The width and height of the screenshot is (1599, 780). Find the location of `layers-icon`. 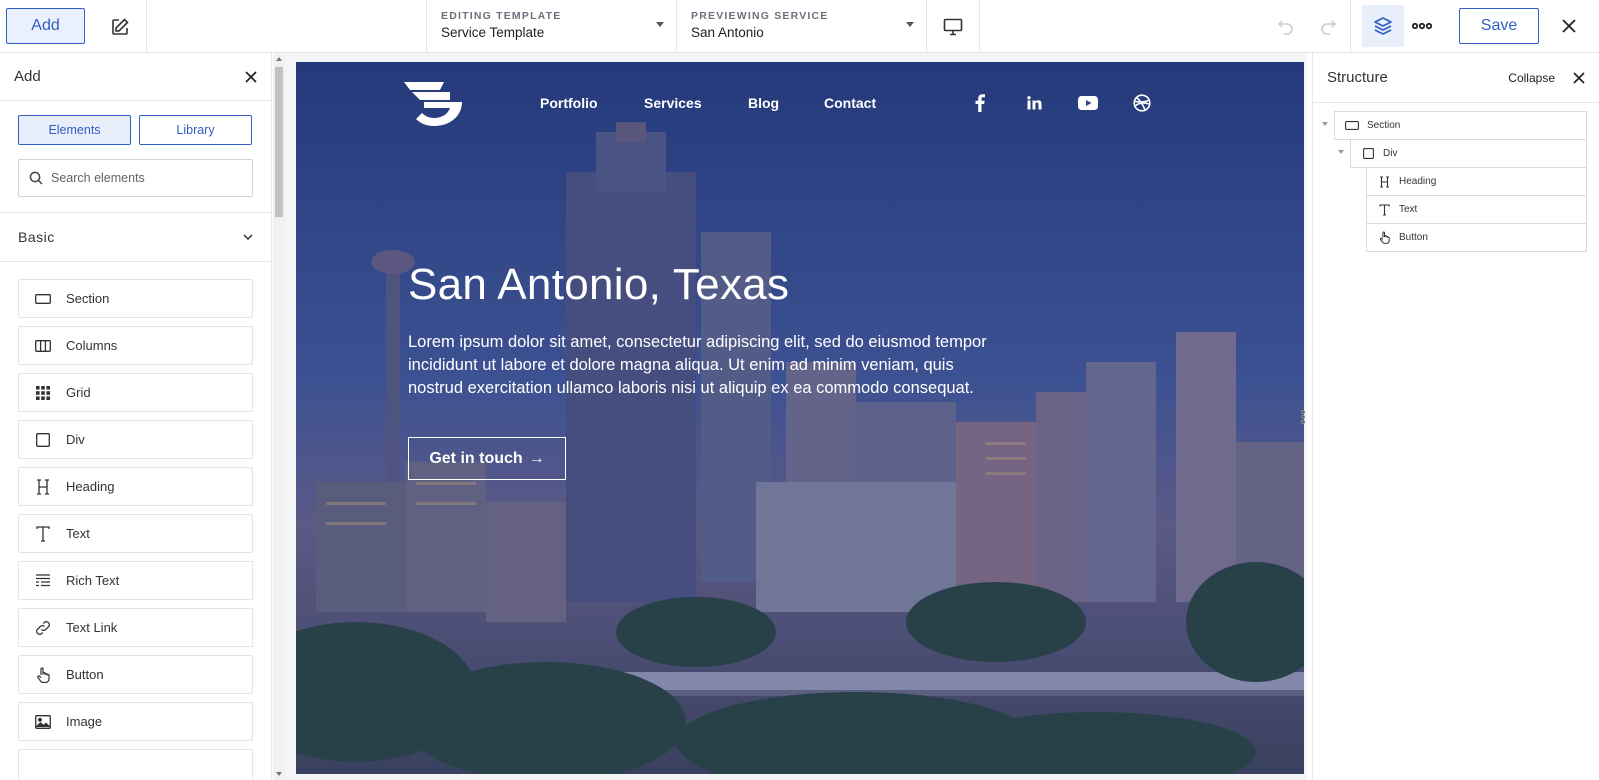

layers-icon is located at coordinates (1383, 26).